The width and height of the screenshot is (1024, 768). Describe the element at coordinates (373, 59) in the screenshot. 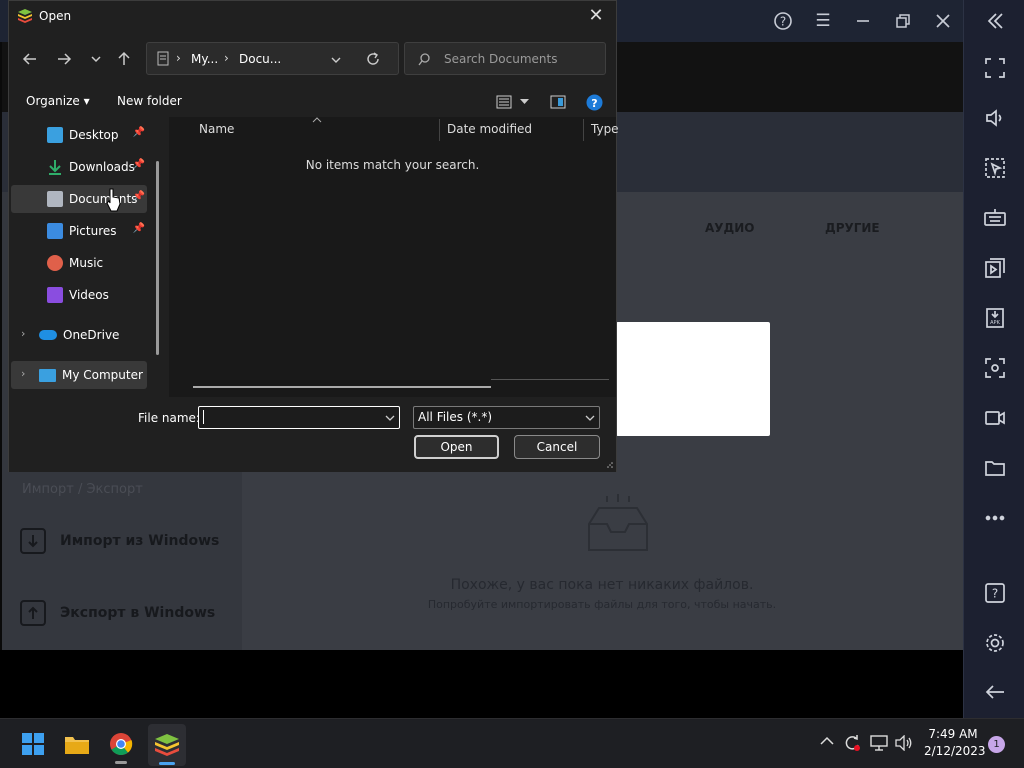

I see `refresh-icon` at that location.